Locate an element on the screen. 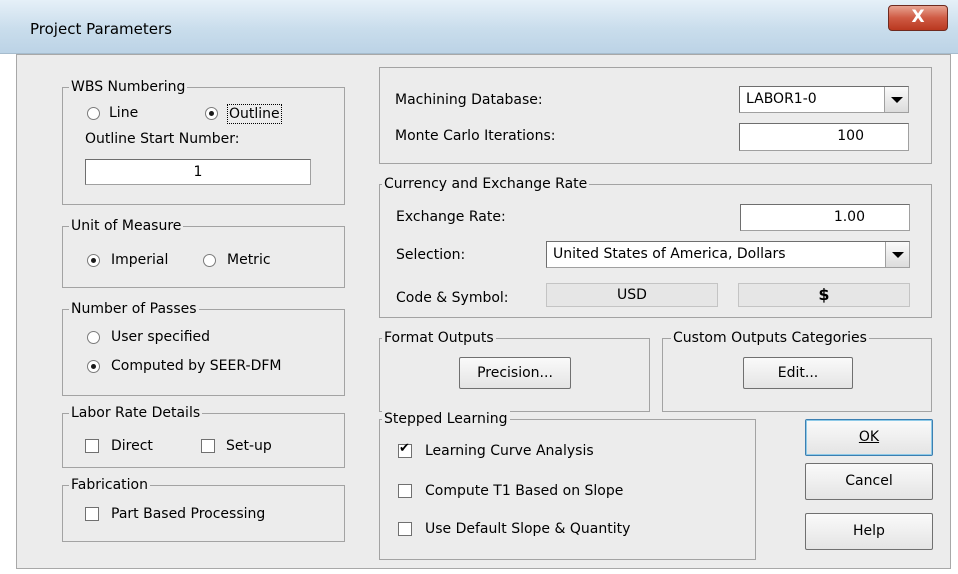 Image resolution: width=958 pixels, height=574 pixels. format-outputs-legend: Format Outputs is located at coordinates (439, 338).